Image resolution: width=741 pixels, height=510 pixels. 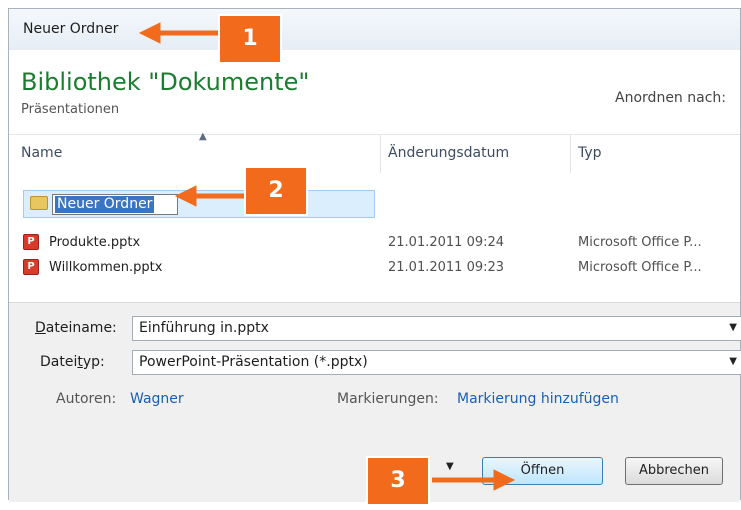 I want to click on callout-1-arrowhead, so click(x=149, y=33).